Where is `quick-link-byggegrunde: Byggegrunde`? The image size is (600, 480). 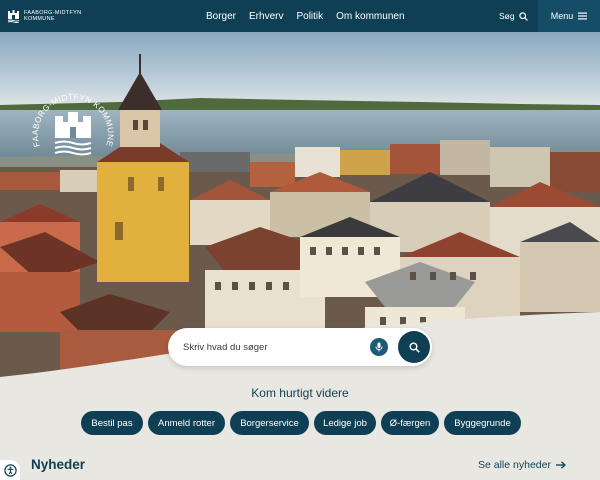 quick-link-byggegrunde: Byggegrunde is located at coordinates (482, 423).